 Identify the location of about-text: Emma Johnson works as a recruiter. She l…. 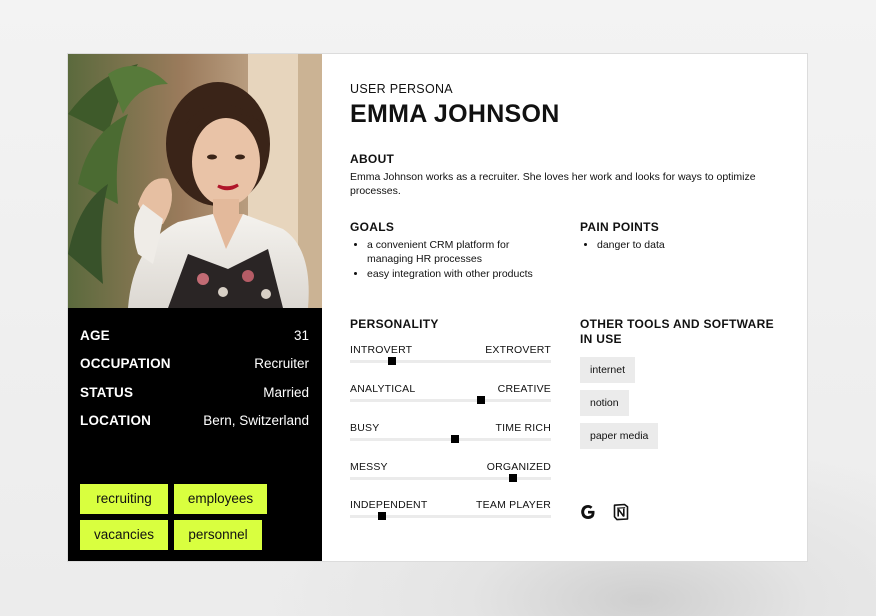
(553, 184).